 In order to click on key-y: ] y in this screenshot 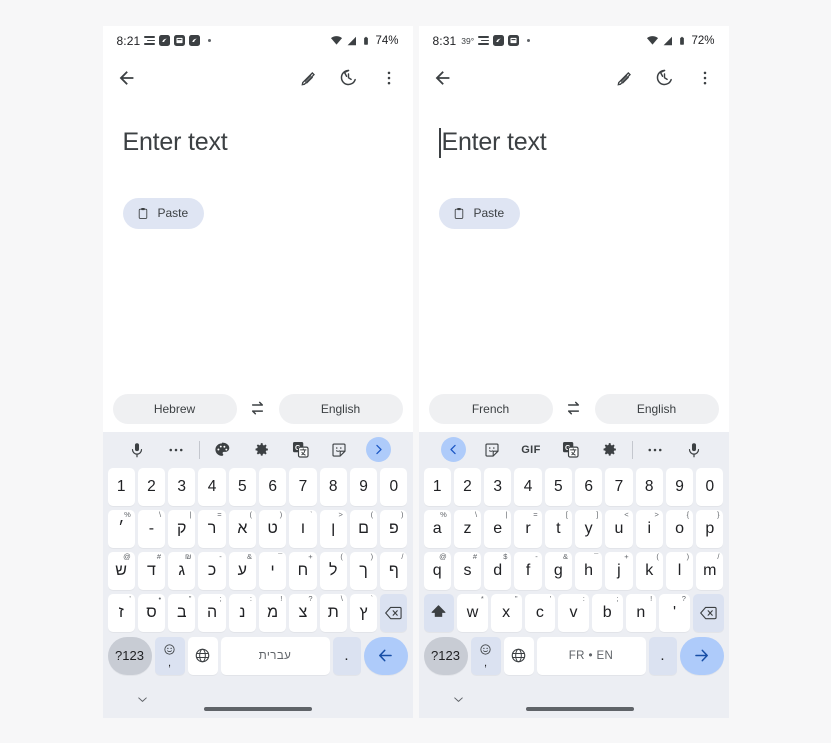, I will do `click(588, 528)`.